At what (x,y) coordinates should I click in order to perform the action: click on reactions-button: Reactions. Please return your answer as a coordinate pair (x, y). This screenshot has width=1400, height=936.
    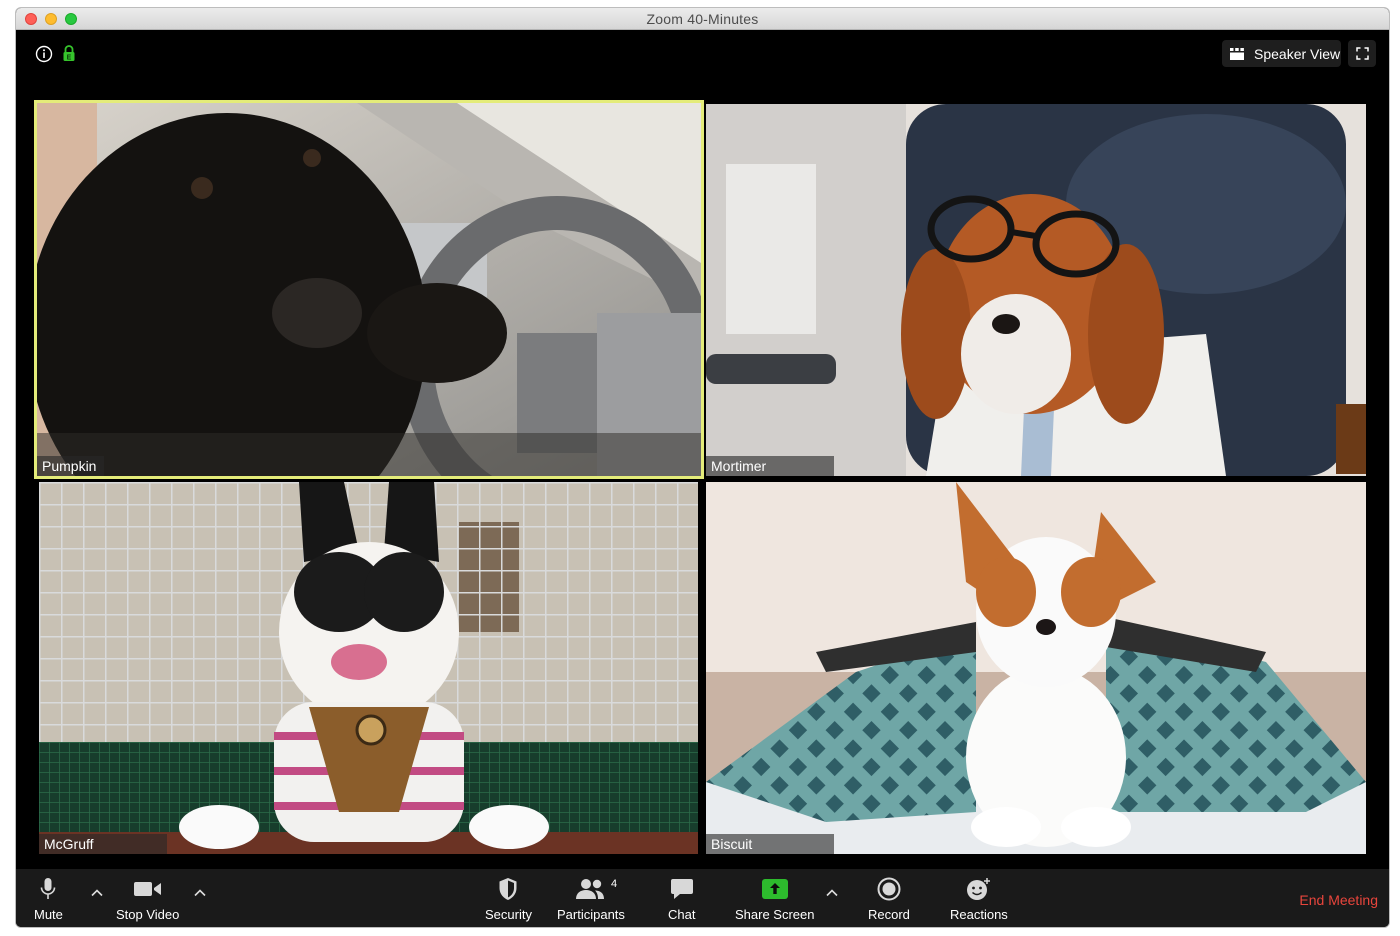
    Looking at the image, I should click on (979, 898).